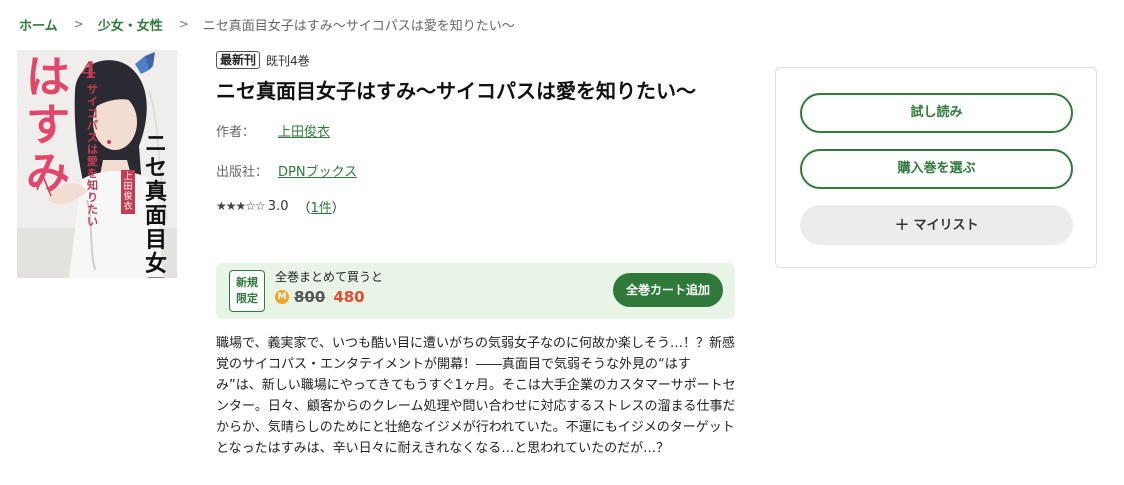 The width and height of the screenshot is (1124, 485). I want to click on book-cover-image: はすみ 4 サイコパスは愛を知りたい ニセ真面目女子 上田俊衣, so click(97, 164).